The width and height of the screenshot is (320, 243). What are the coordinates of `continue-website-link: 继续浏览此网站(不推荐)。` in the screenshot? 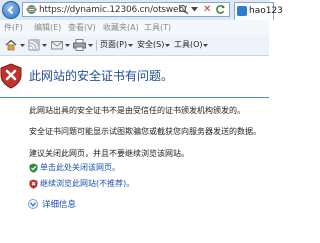 It's located at (87, 183).